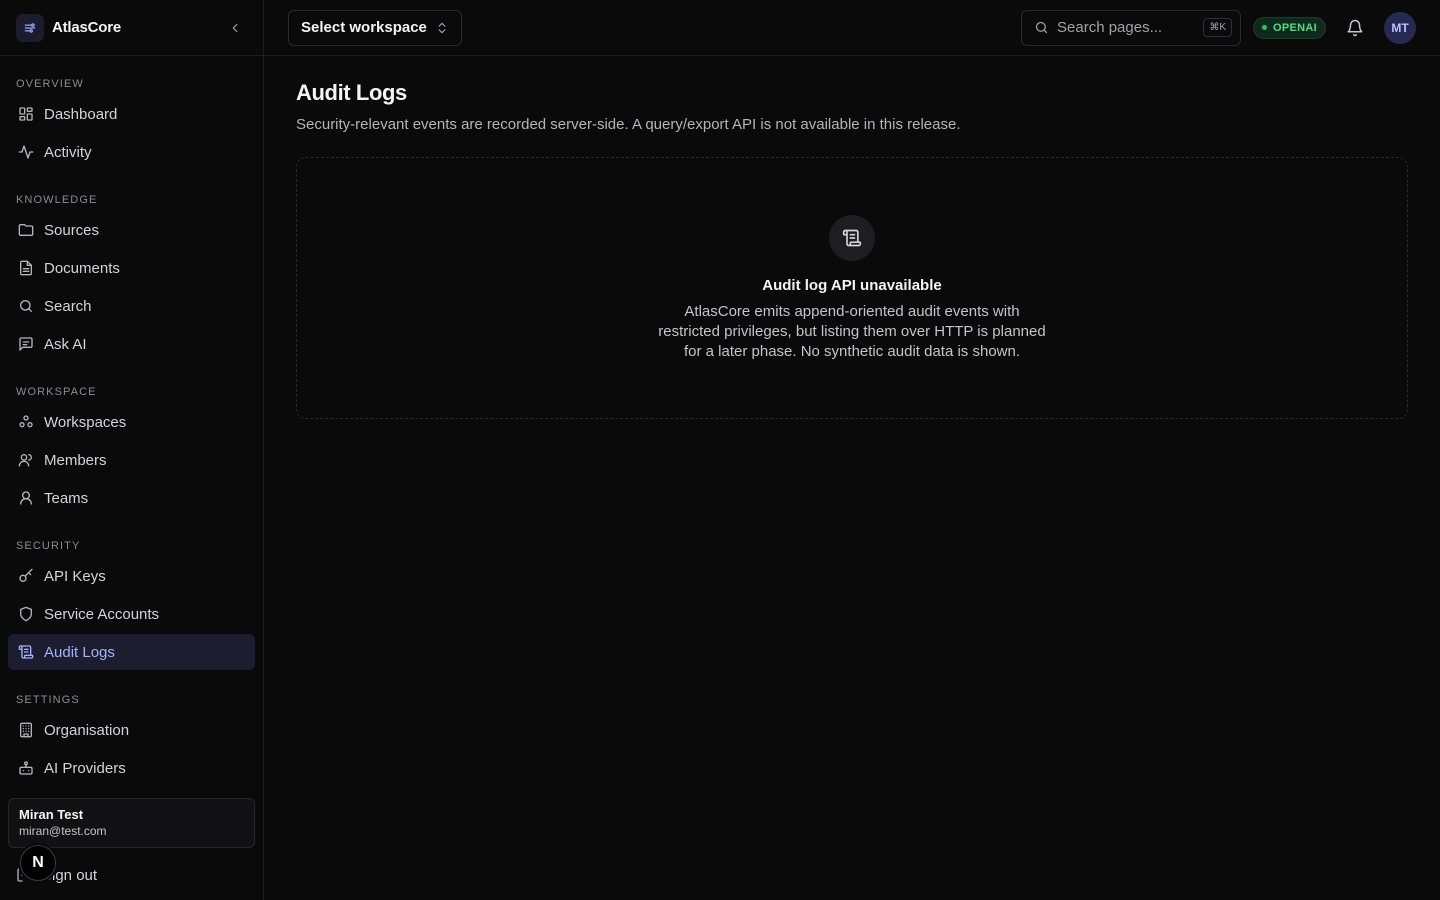 The width and height of the screenshot is (1440, 900). Describe the element at coordinates (87, 27) in the screenshot. I see `app-name: AtlasCore` at that location.